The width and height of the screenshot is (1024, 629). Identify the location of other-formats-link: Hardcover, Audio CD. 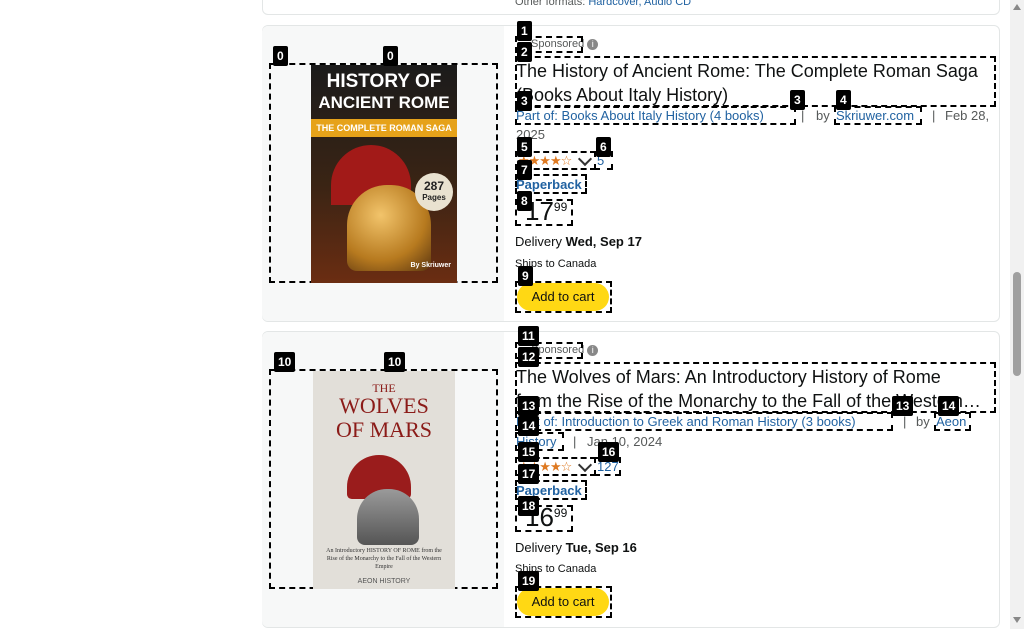
(639, 4).